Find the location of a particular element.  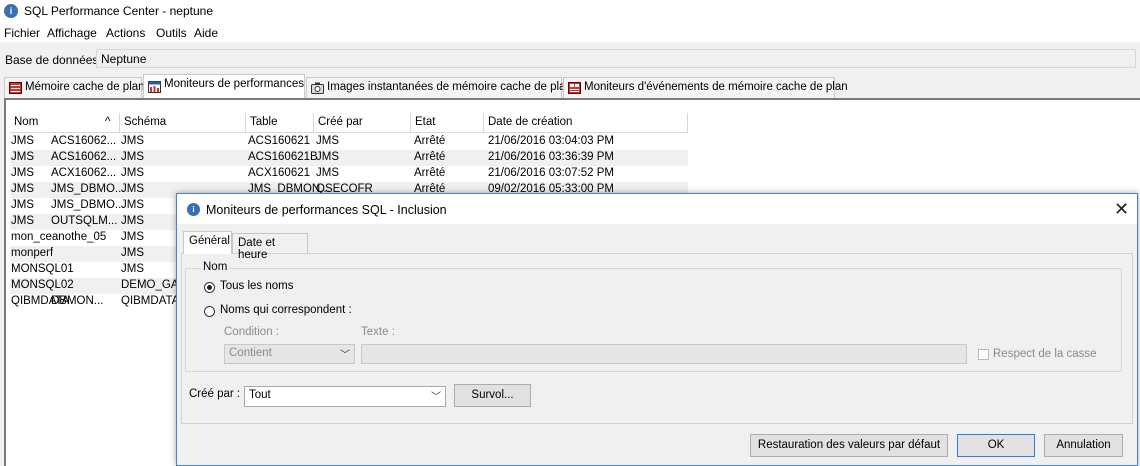

column-header-date-creation: Date de création is located at coordinates (586, 123).